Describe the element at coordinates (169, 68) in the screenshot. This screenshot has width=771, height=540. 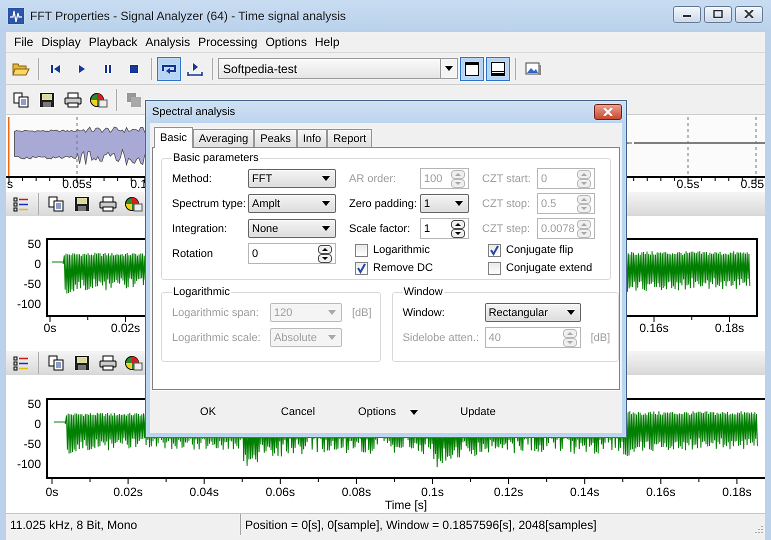
I see `loop-icon` at that location.